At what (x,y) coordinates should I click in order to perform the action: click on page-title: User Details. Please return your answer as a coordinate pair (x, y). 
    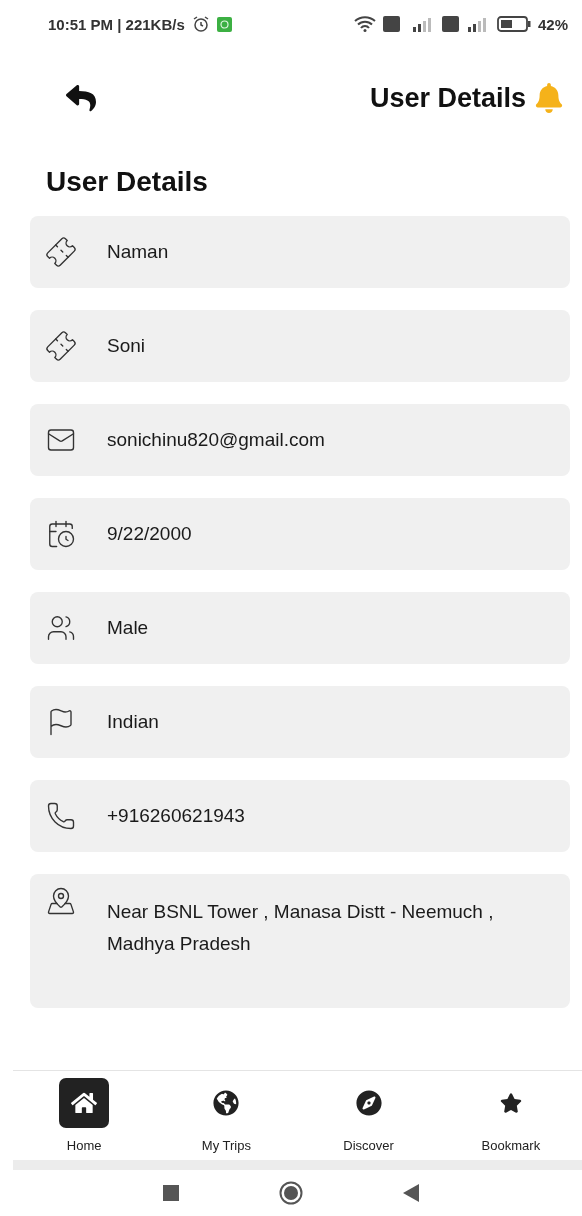
    Looking at the image, I should click on (447, 98).